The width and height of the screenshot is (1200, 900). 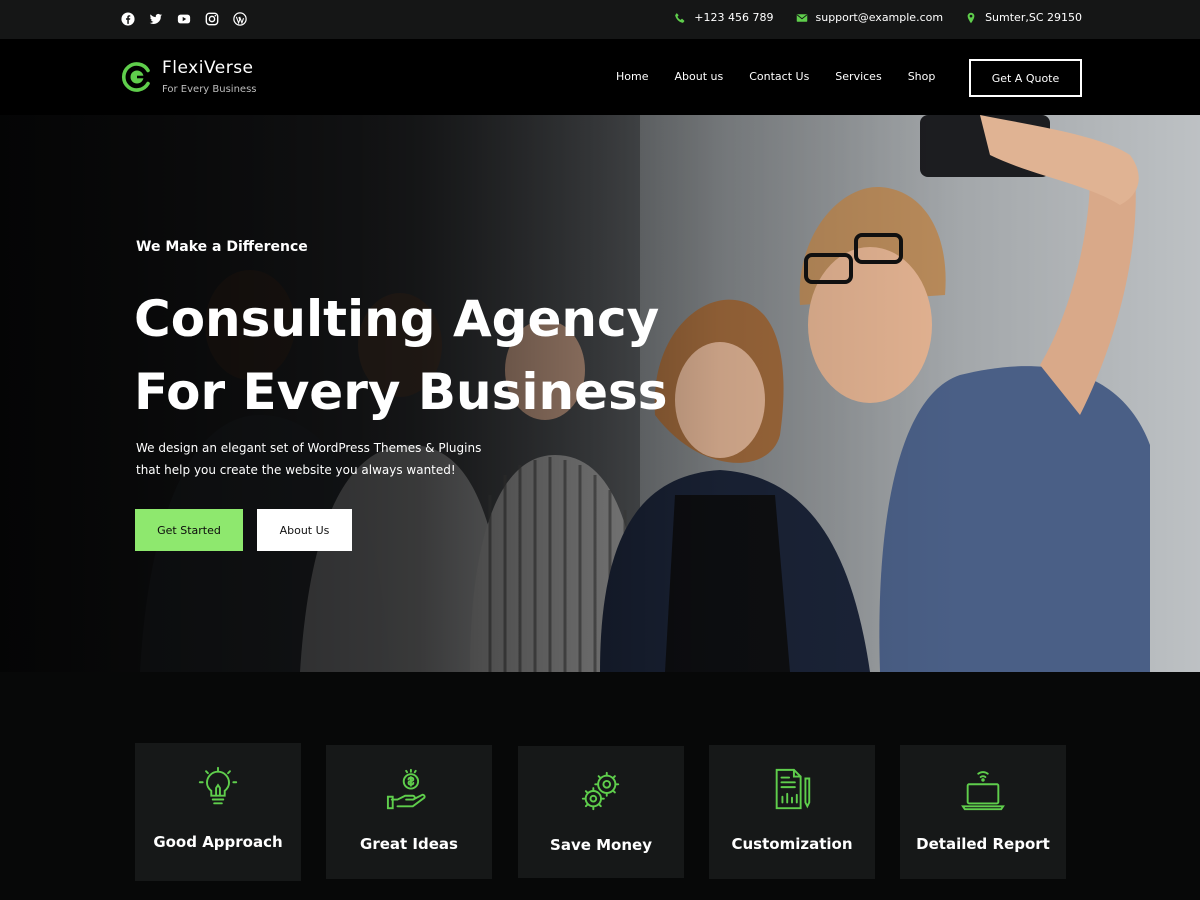 What do you see at coordinates (155, 18) in the screenshot?
I see `twitter-icon` at bounding box center [155, 18].